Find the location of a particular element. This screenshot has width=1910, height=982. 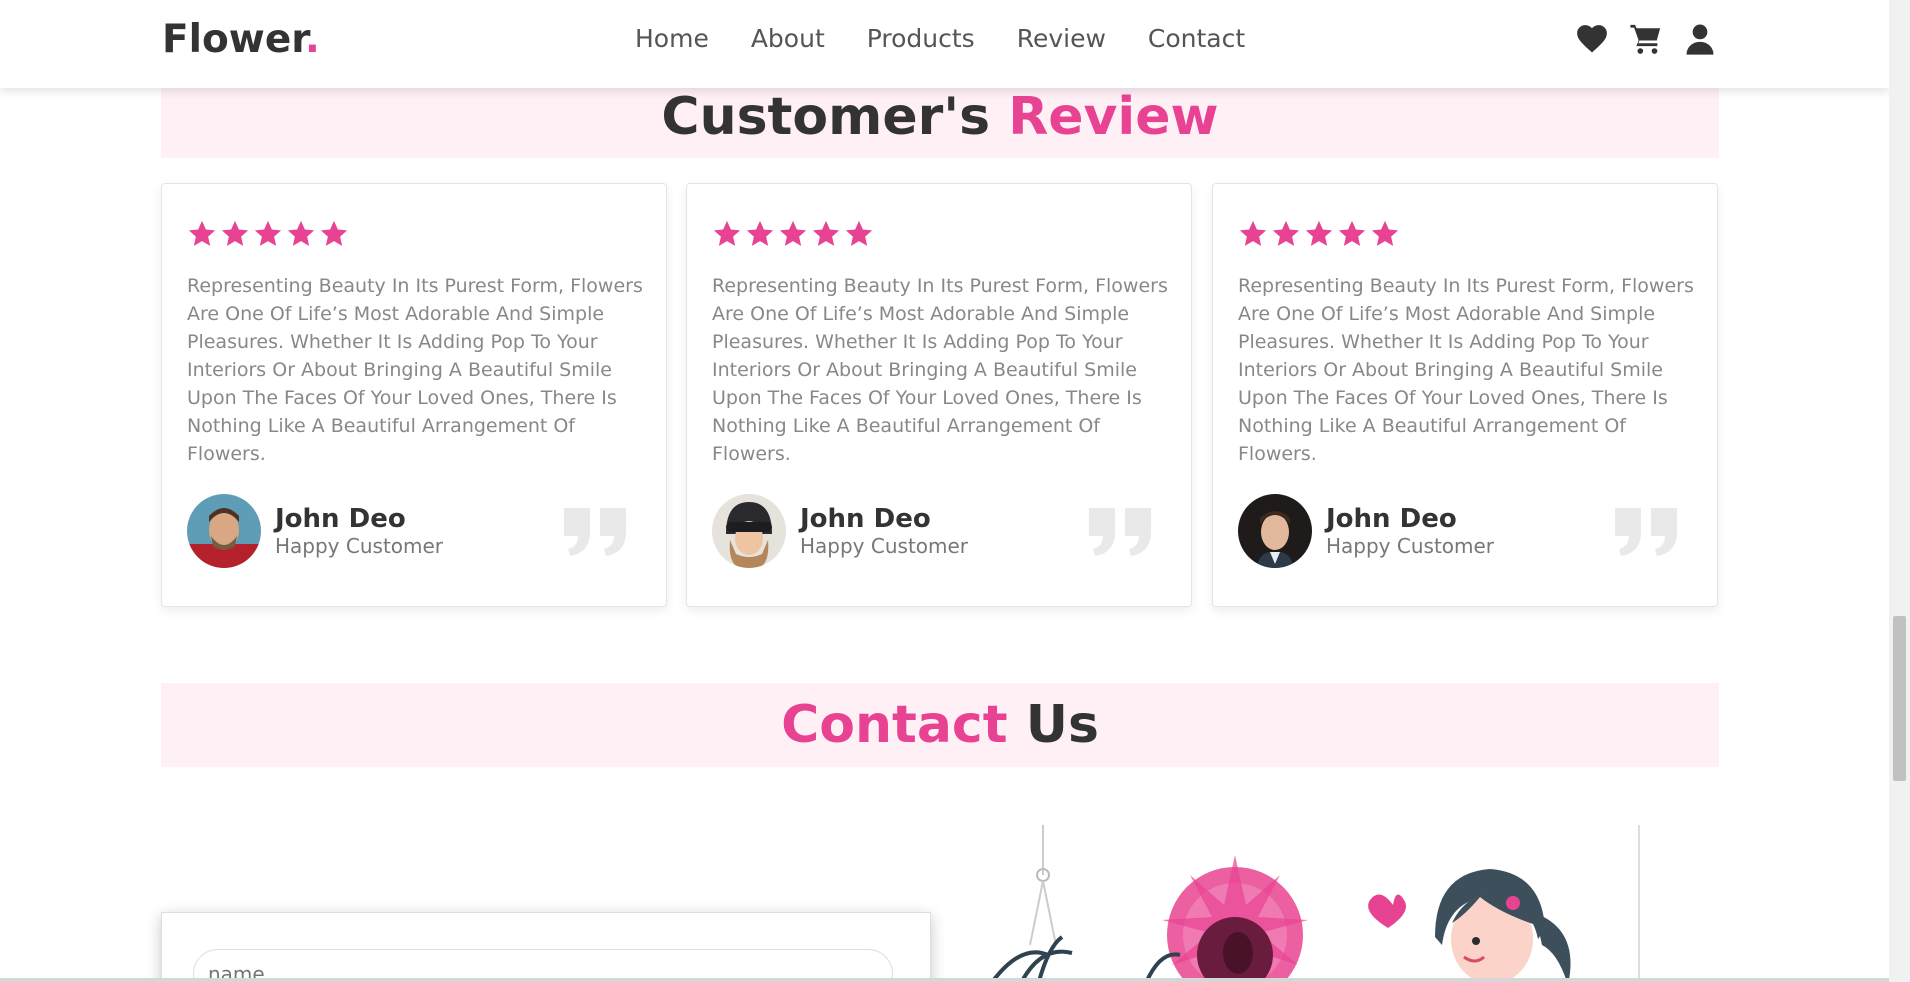

contact-heading-part2: Us is located at coordinates (1062, 725).